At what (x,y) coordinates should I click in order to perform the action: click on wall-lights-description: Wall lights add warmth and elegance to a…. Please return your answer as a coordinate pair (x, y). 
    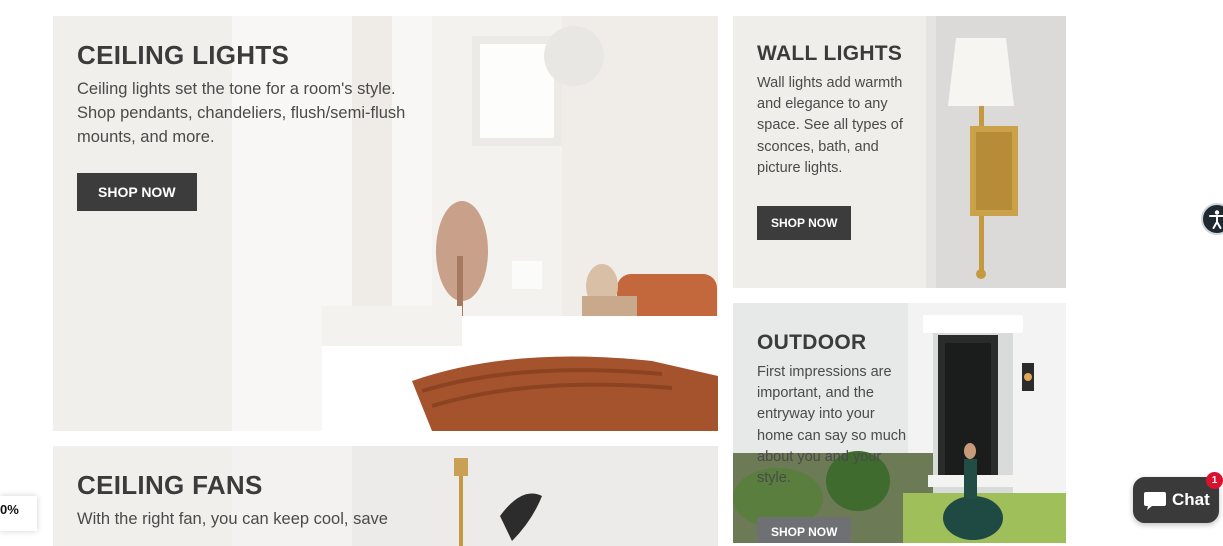
    Looking at the image, I should click on (830, 125).